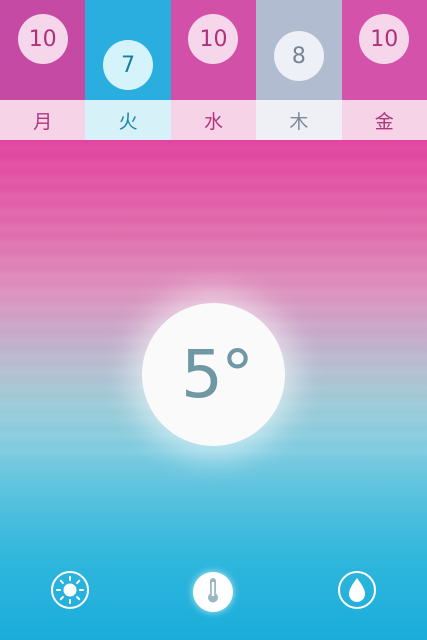 This screenshot has height=640, width=427. Describe the element at coordinates (128, 65) in the screenshot. I see `temperature-bubble: 7` at that location.